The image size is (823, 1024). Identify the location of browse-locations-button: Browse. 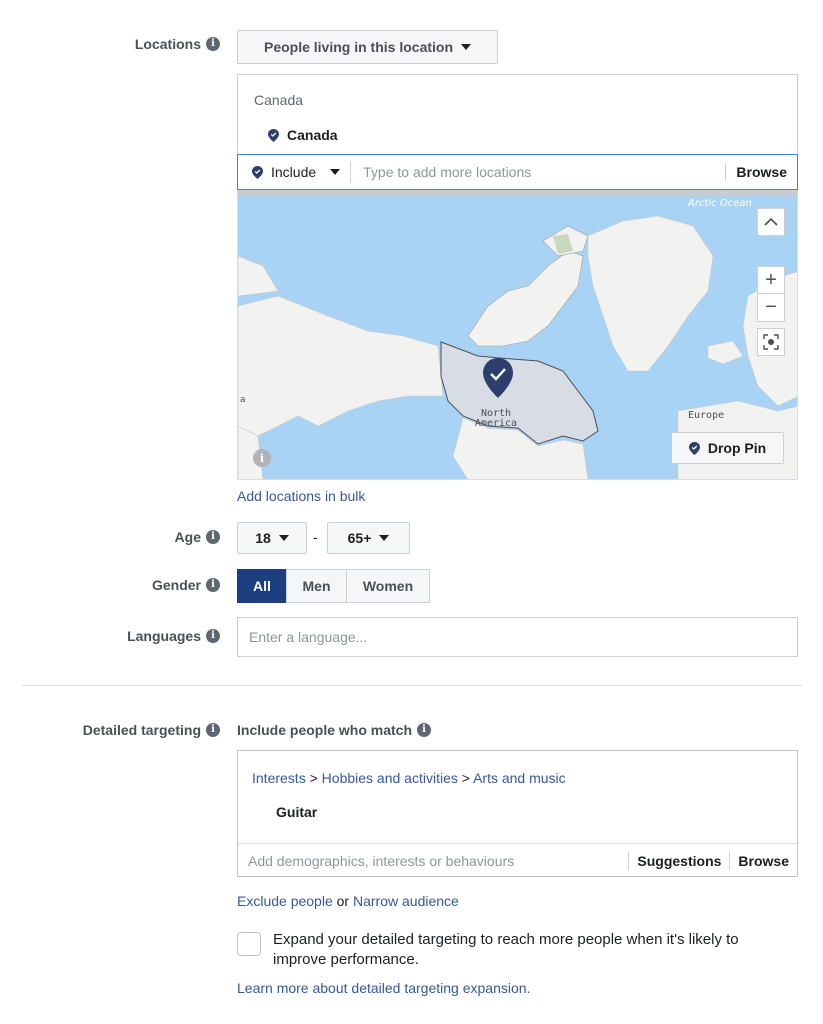
(761, 172).